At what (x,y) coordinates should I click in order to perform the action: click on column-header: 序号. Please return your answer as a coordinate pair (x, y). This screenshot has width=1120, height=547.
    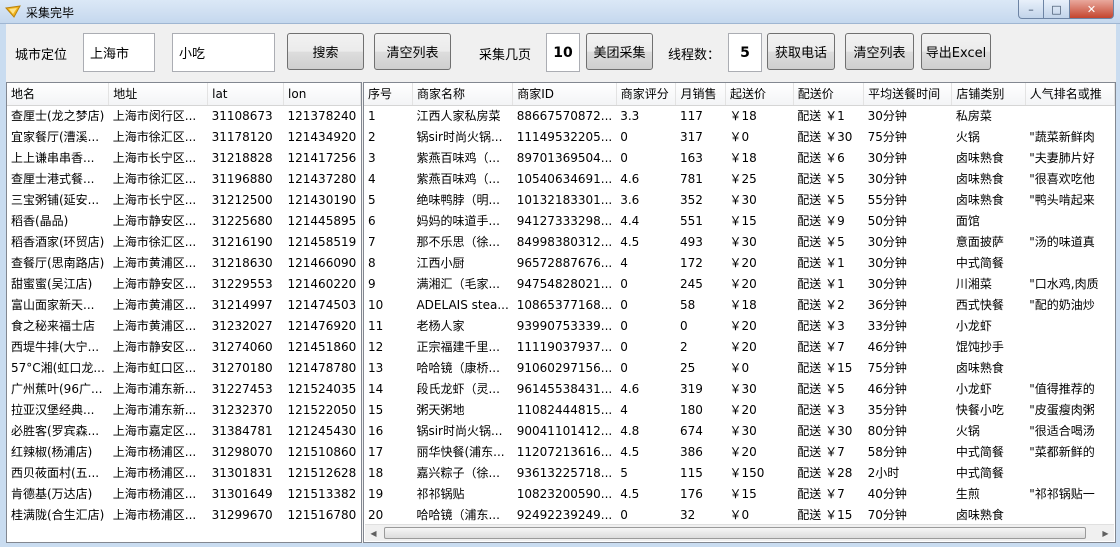
    Looking at the image, I should click on (388, 94).